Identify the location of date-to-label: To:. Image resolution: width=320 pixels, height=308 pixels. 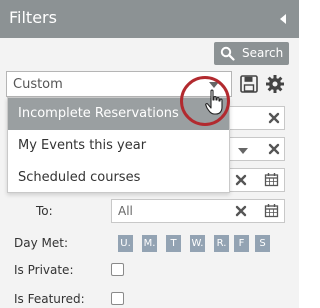
(44, 211).